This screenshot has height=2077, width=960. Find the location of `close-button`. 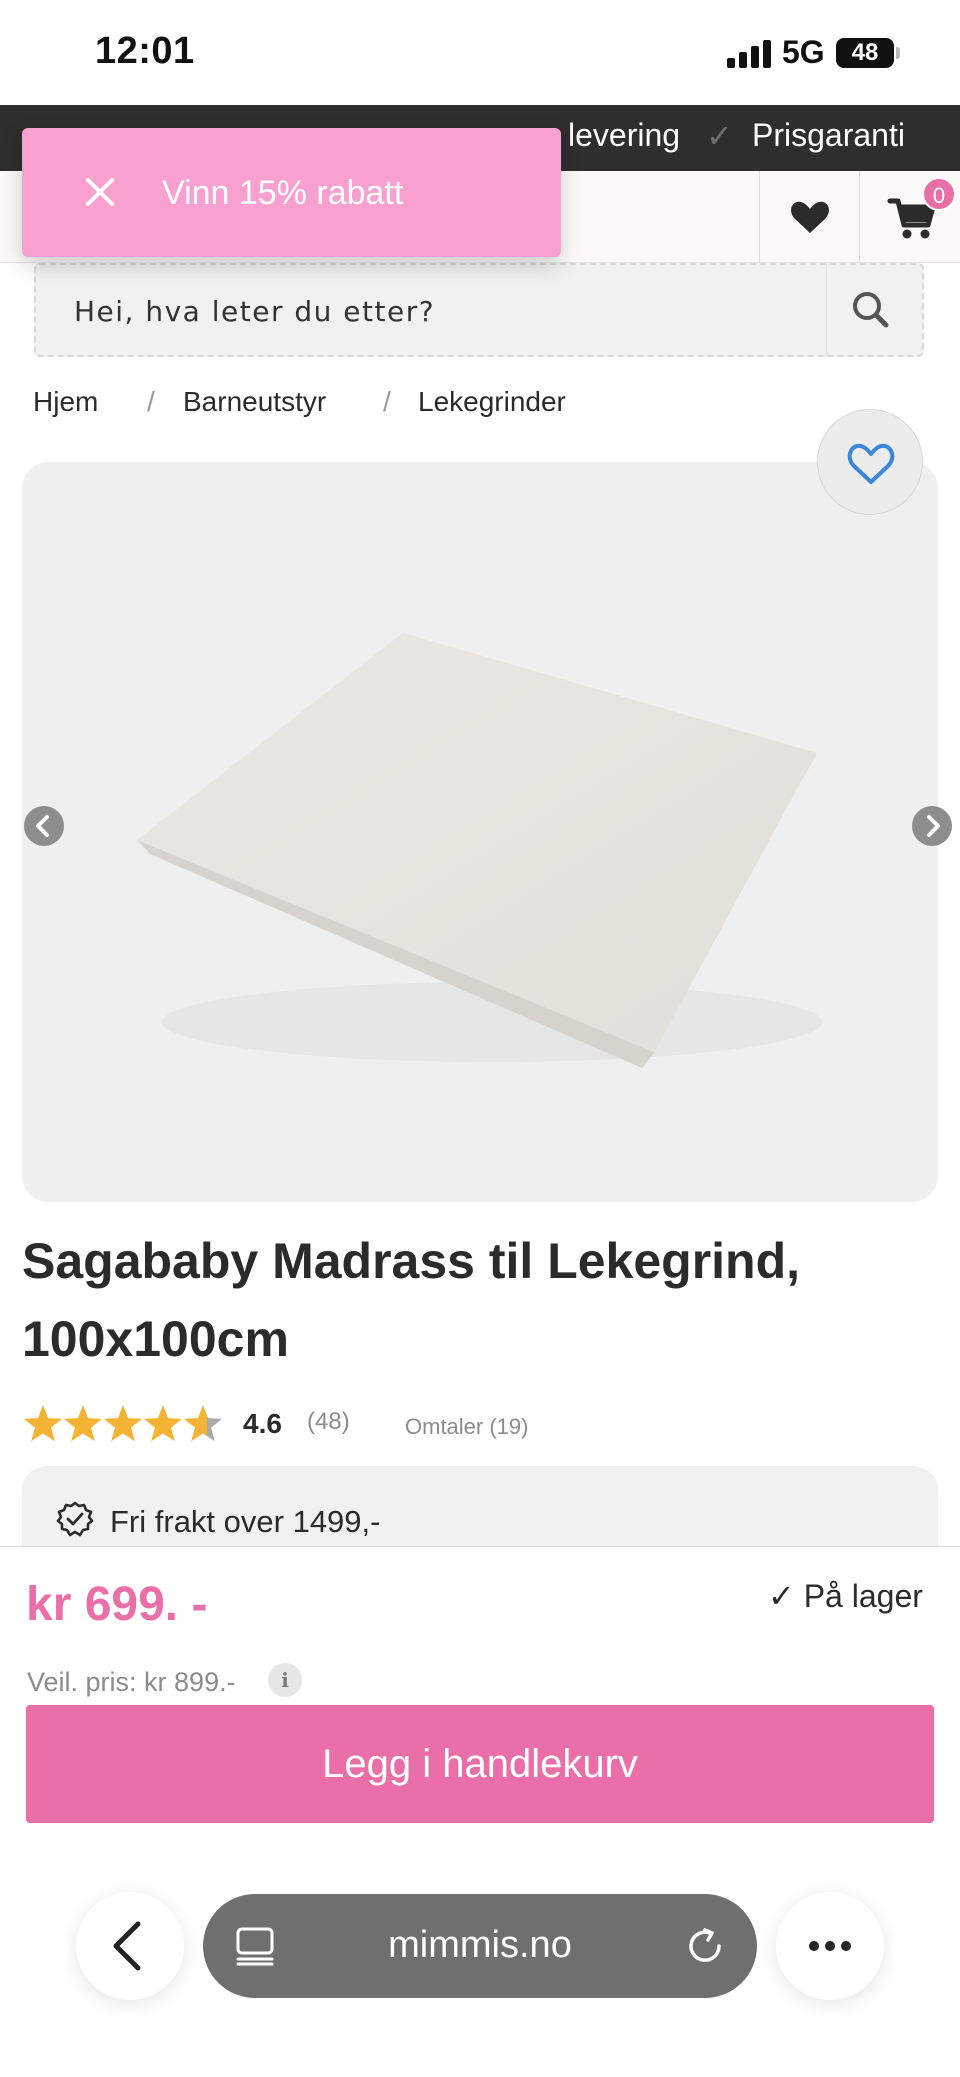

close-button is located at coordinates (100, 192).